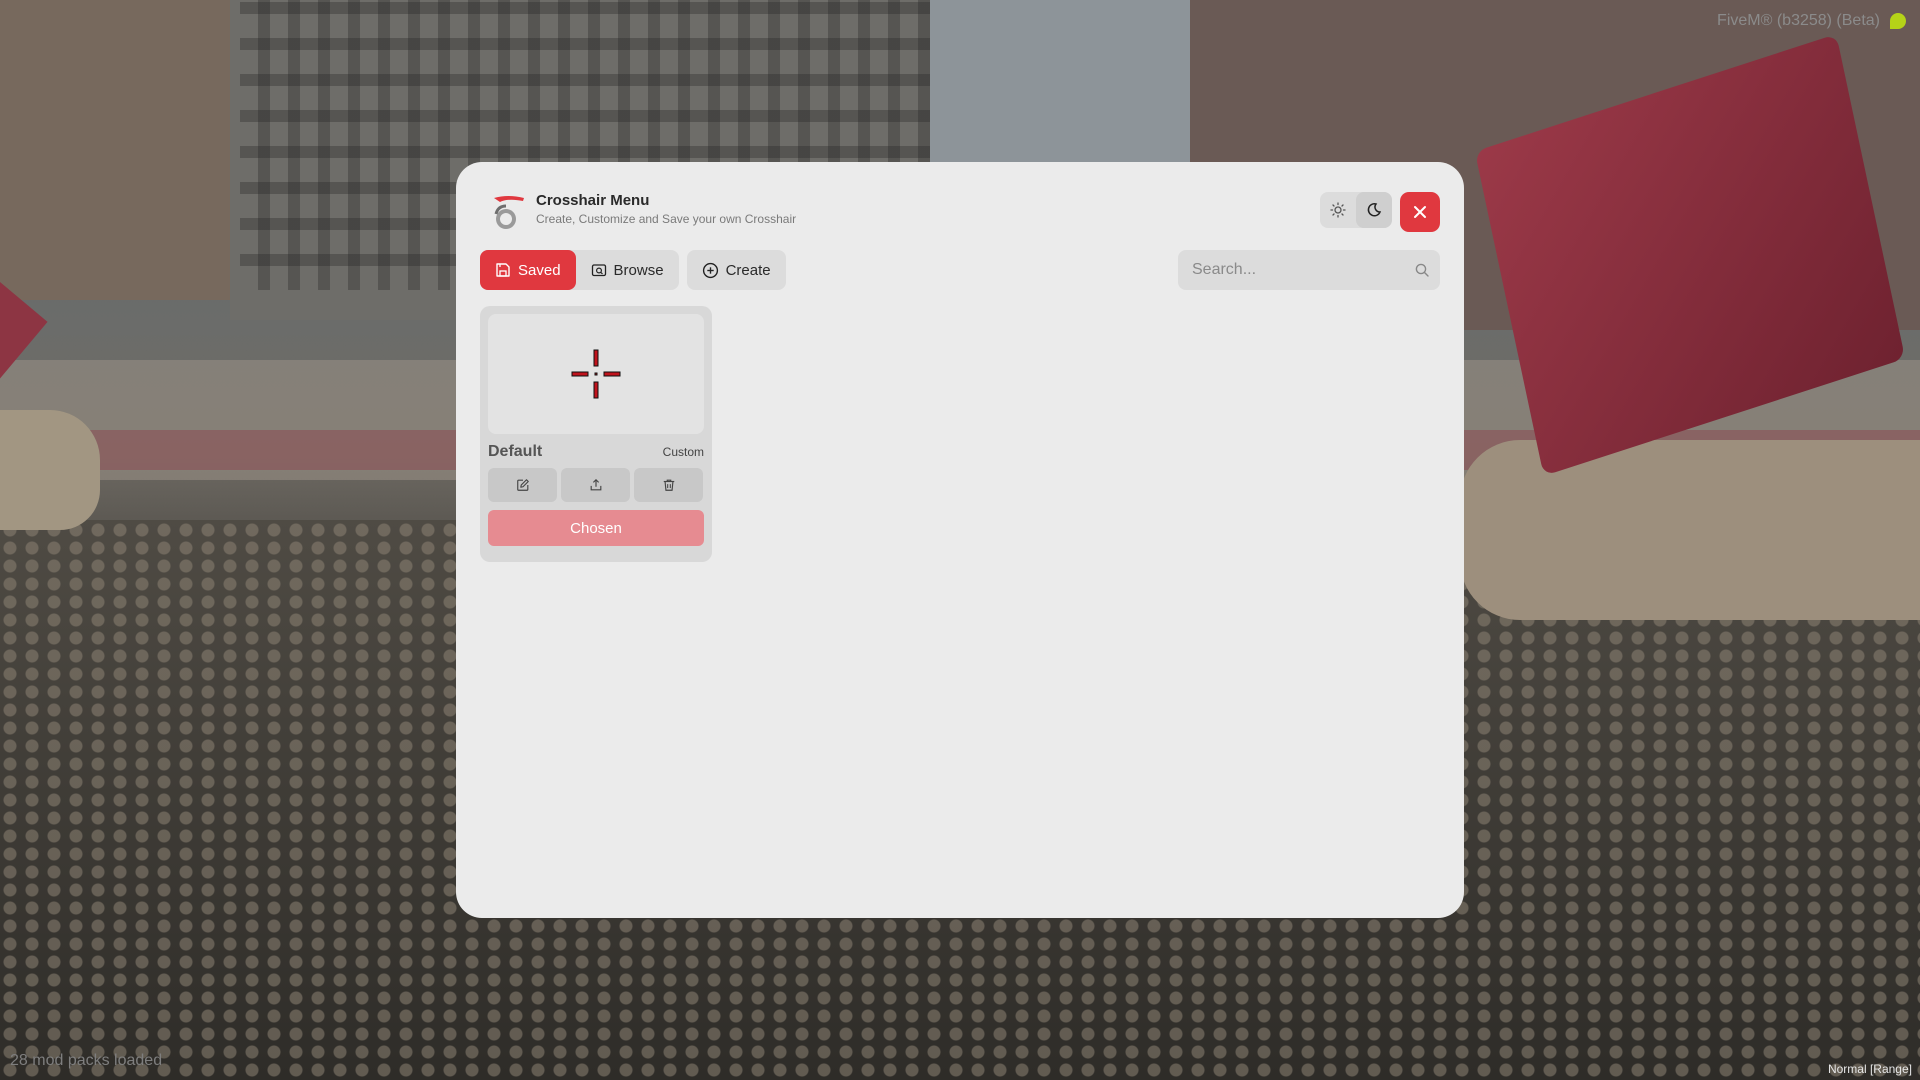 The width and height of the screenshot is (1920, 1080). I want to click on search-input, so click(1302, 270).